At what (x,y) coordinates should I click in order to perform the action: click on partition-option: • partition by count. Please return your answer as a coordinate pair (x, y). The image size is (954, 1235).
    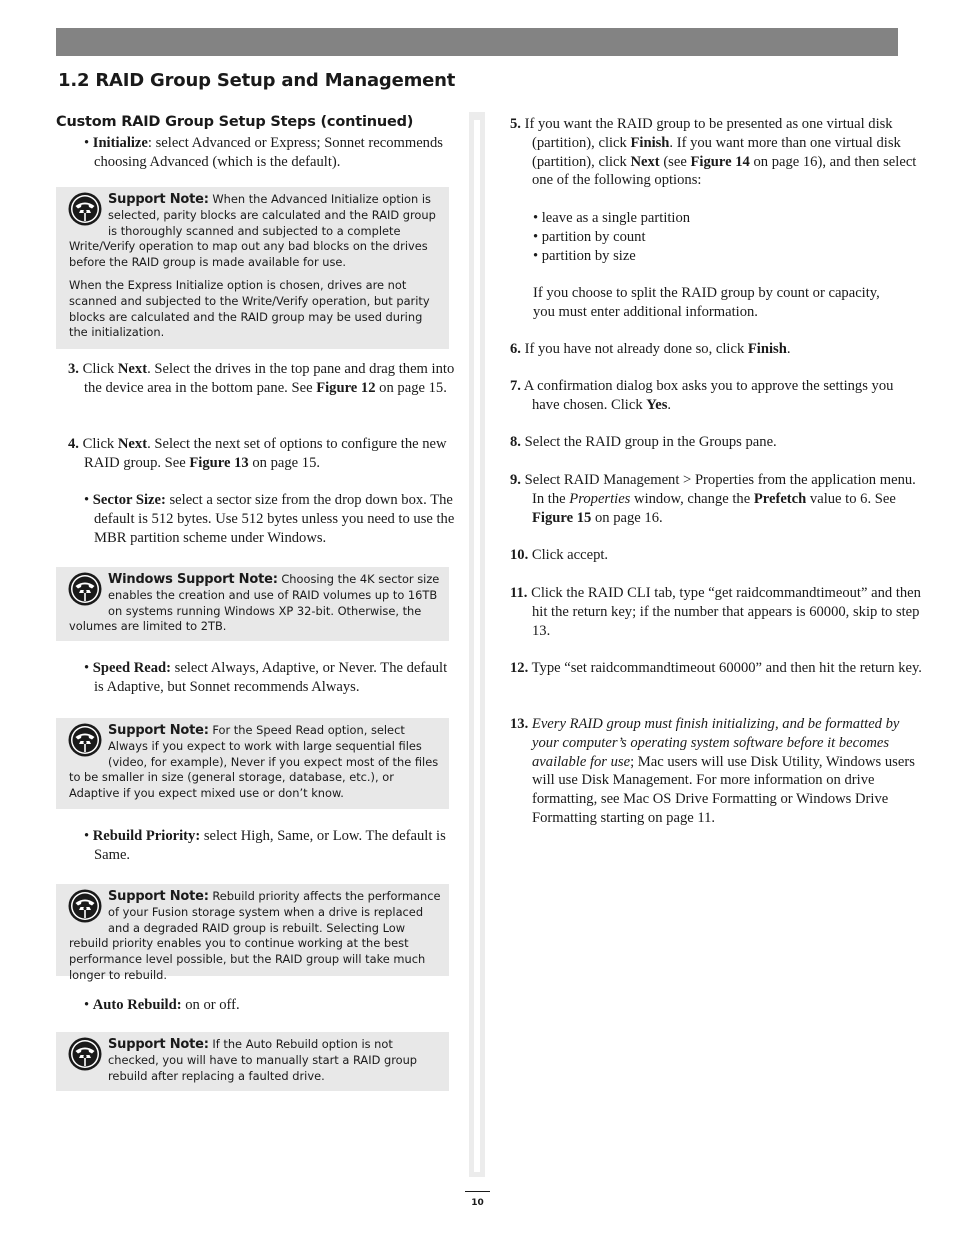
    Looking at the image, I should click on (589, 236).